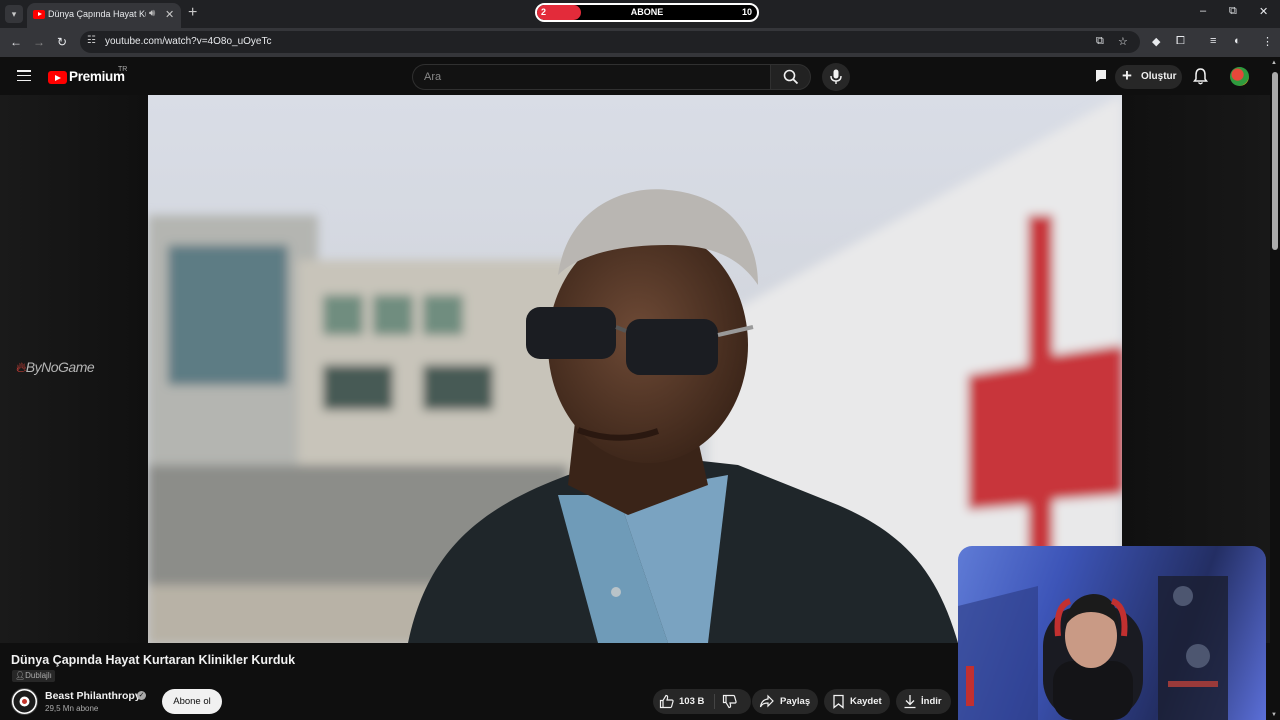 This screenshot has height=720, width=1280. I want to click on subscriber-count: 29,5 Mn abone, so click(72, 708).